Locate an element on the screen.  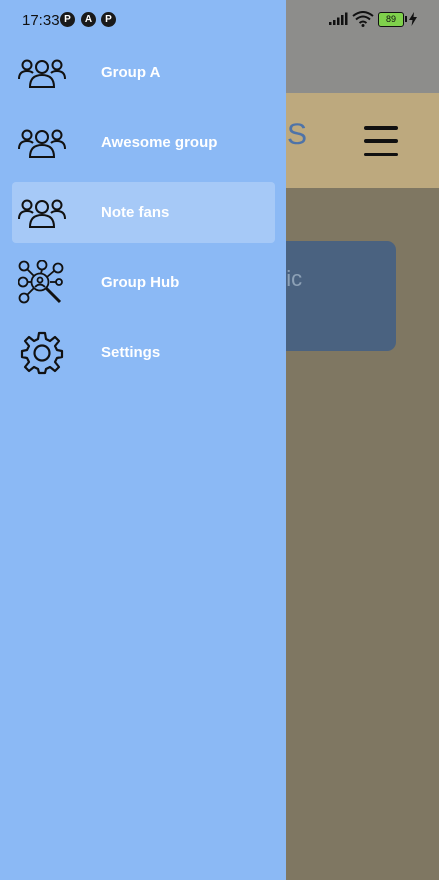
drawer-item-awesome-group: Awesome group is located at coordinates (143, 142).